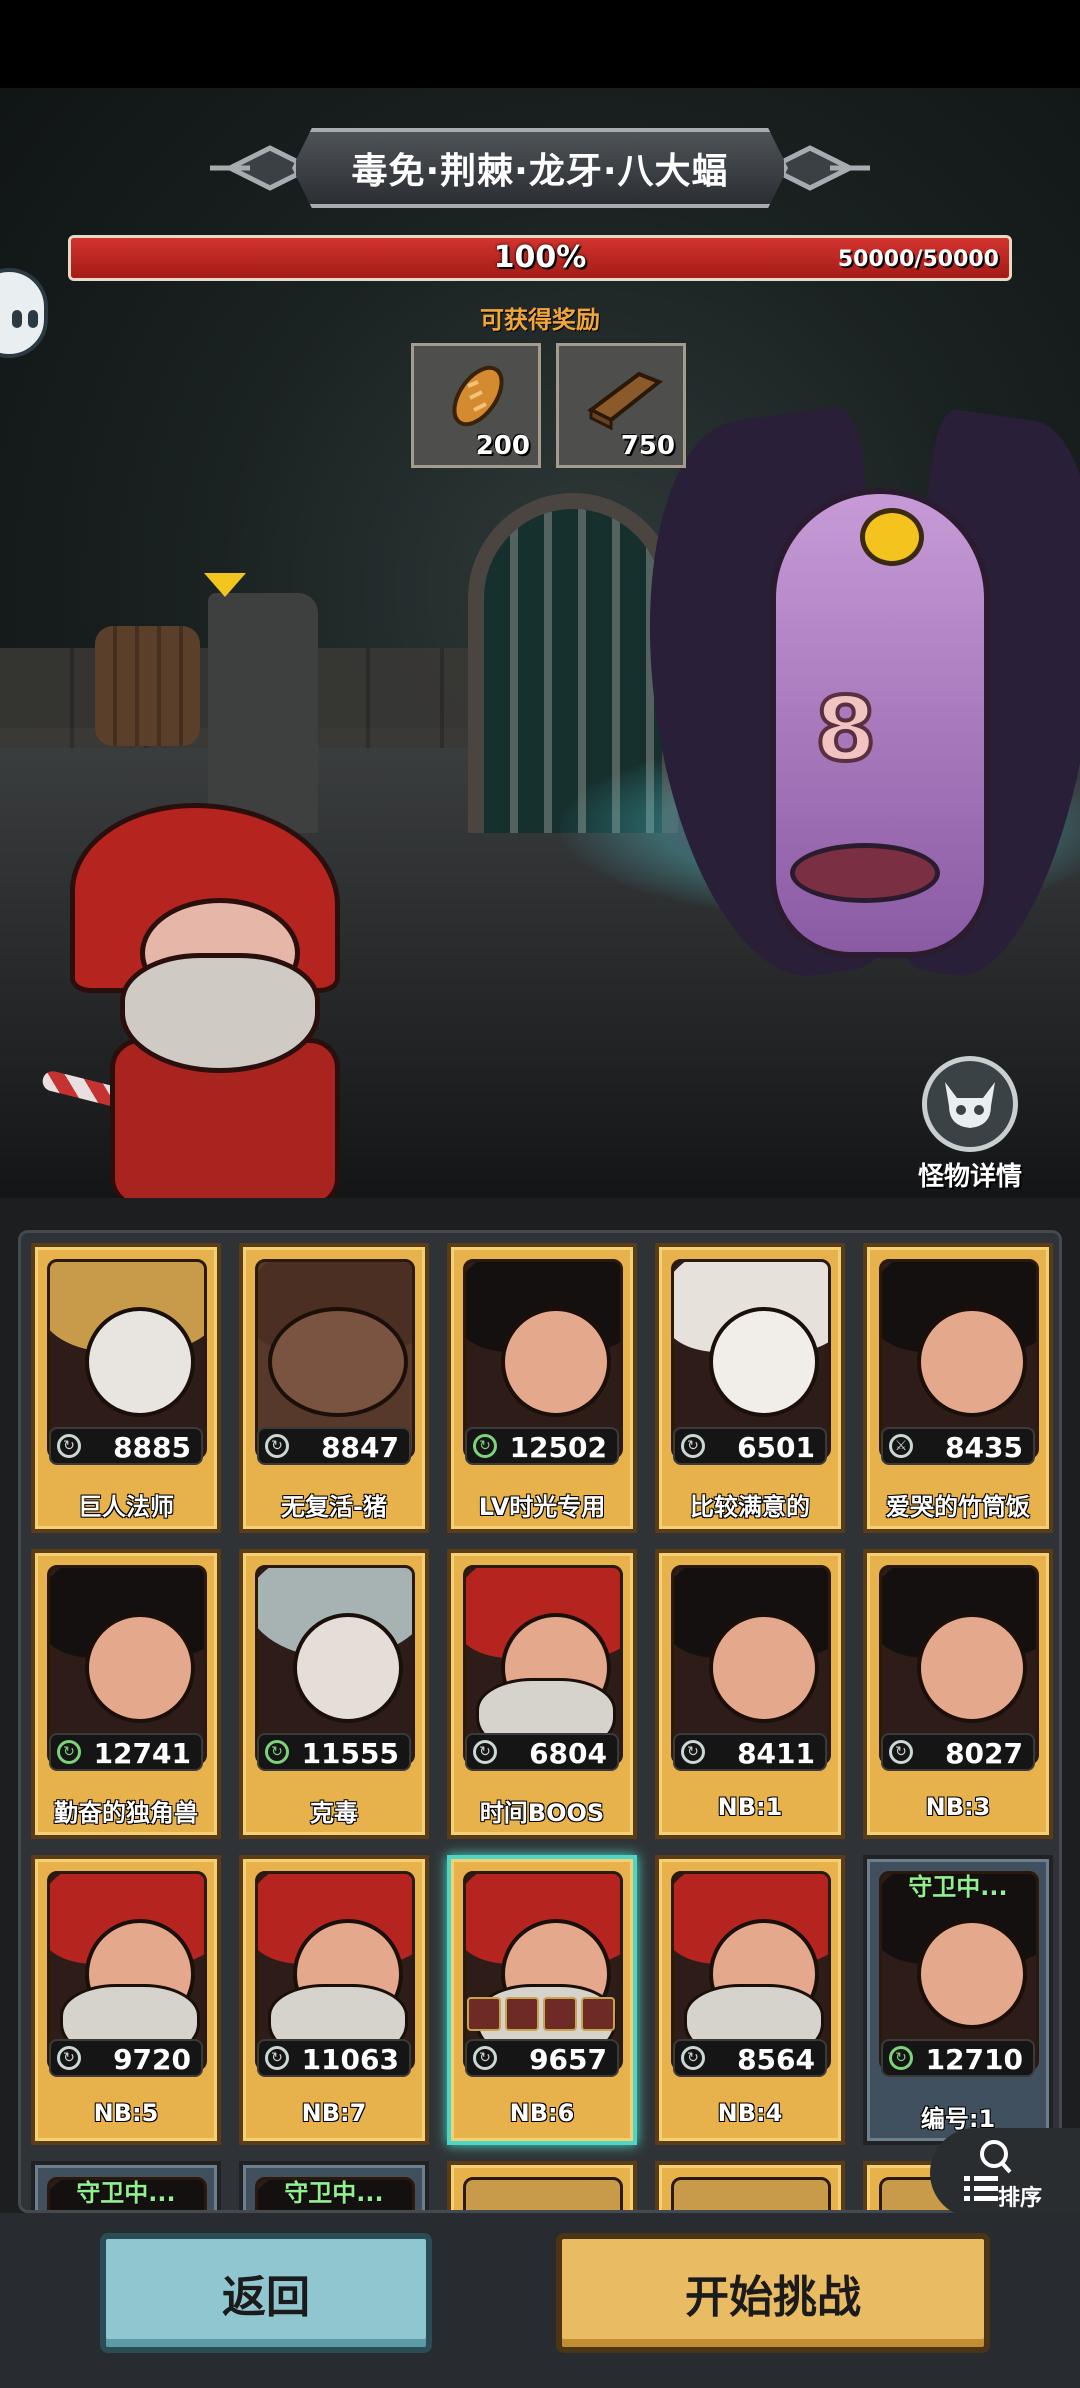 This screenshot has width=1080, height=2388. Describe the element at coordinates (24, 313) in the screenshot. I see `side-pull-tab` at that location.